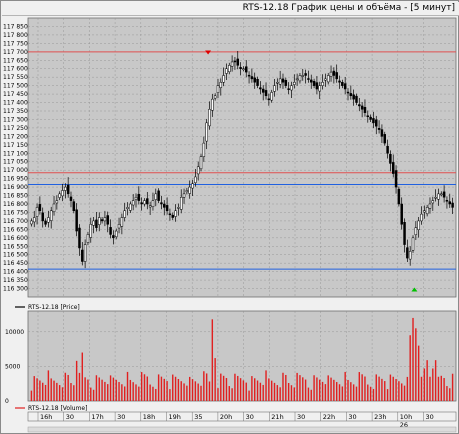 The height and width of the screenshot is (434, 459). I want to click on price-y-tick-label: 117 000, so click(15, 170).